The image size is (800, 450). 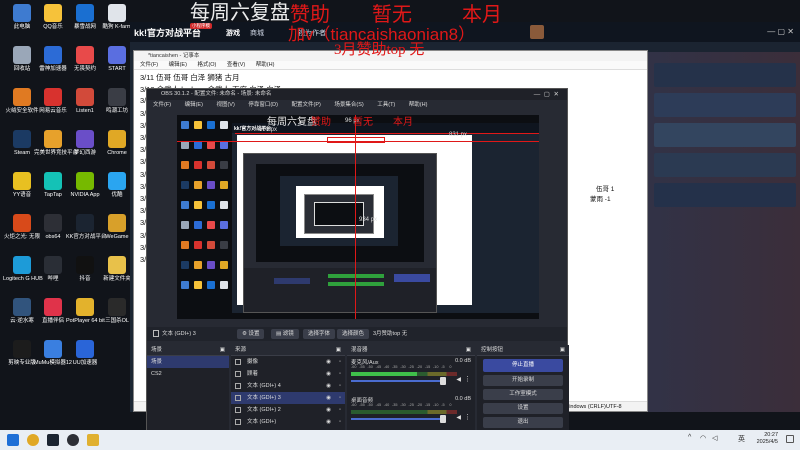 What do you see at coordinates (53, 440) in the screenshot?
I see `kk-taskbar-icon` at bounding box center [53, 440].